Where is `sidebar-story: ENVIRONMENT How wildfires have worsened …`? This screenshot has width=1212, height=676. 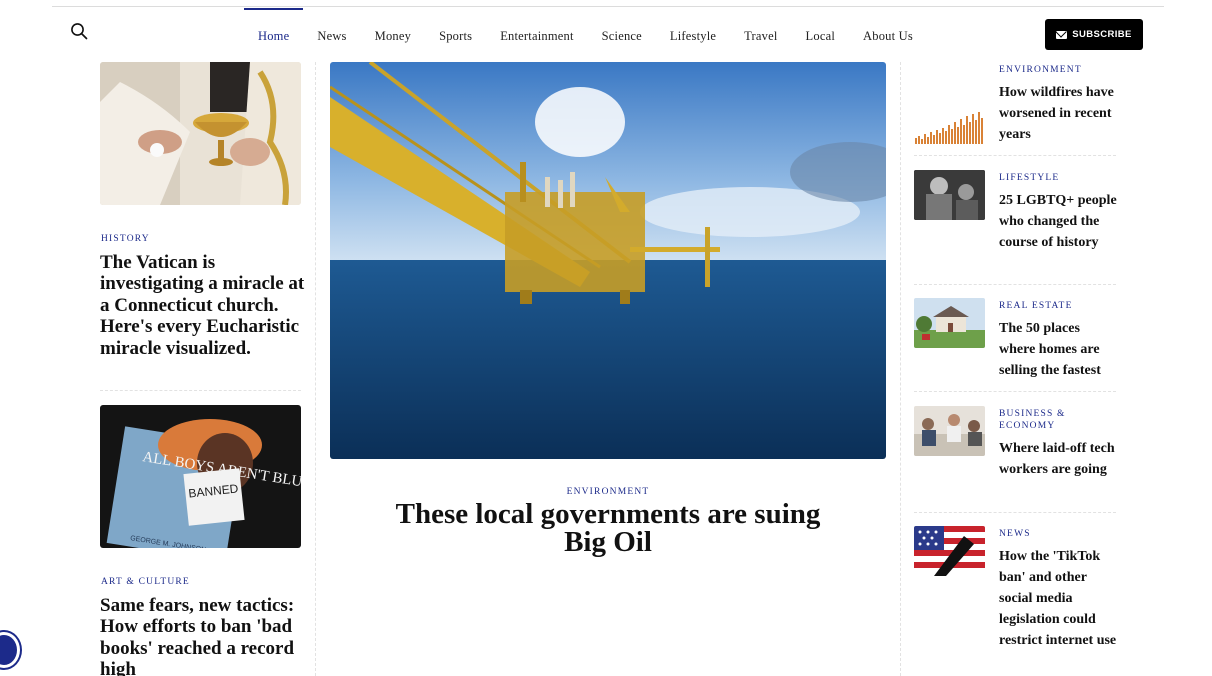 sidebar-story: ENVIRONMENT How wildfires have worsened … is located at coordinates (1015, 109).